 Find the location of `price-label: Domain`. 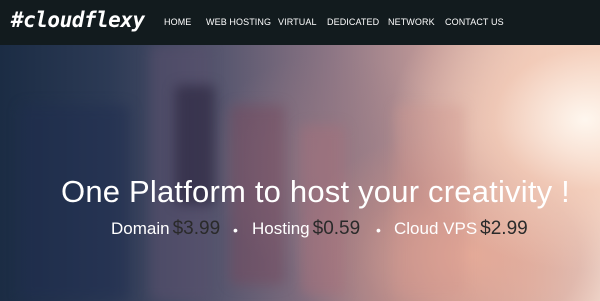

price-label: Domain is located at coordinates (140, 228).